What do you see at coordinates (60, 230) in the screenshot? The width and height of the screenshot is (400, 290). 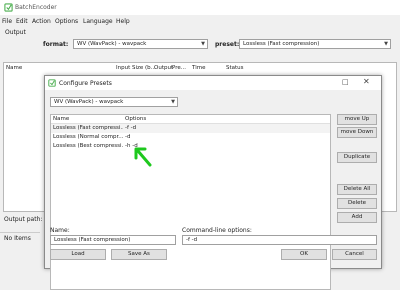 I see `name-label: Name:` at bounding box center [60, 230].